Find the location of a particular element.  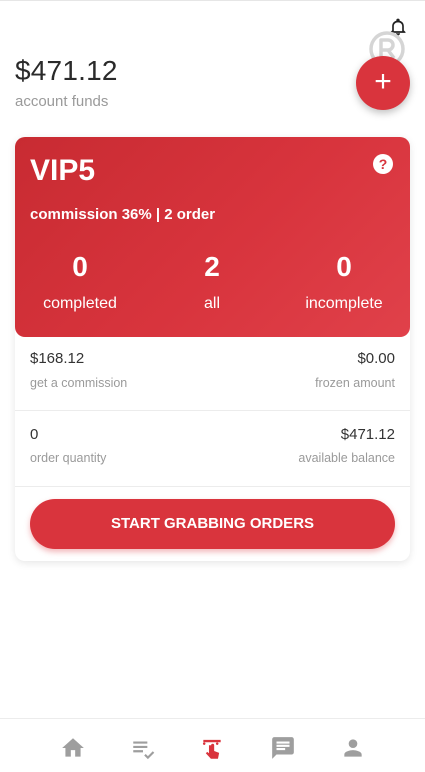

chat-icon is located at coordinates (283, 748).